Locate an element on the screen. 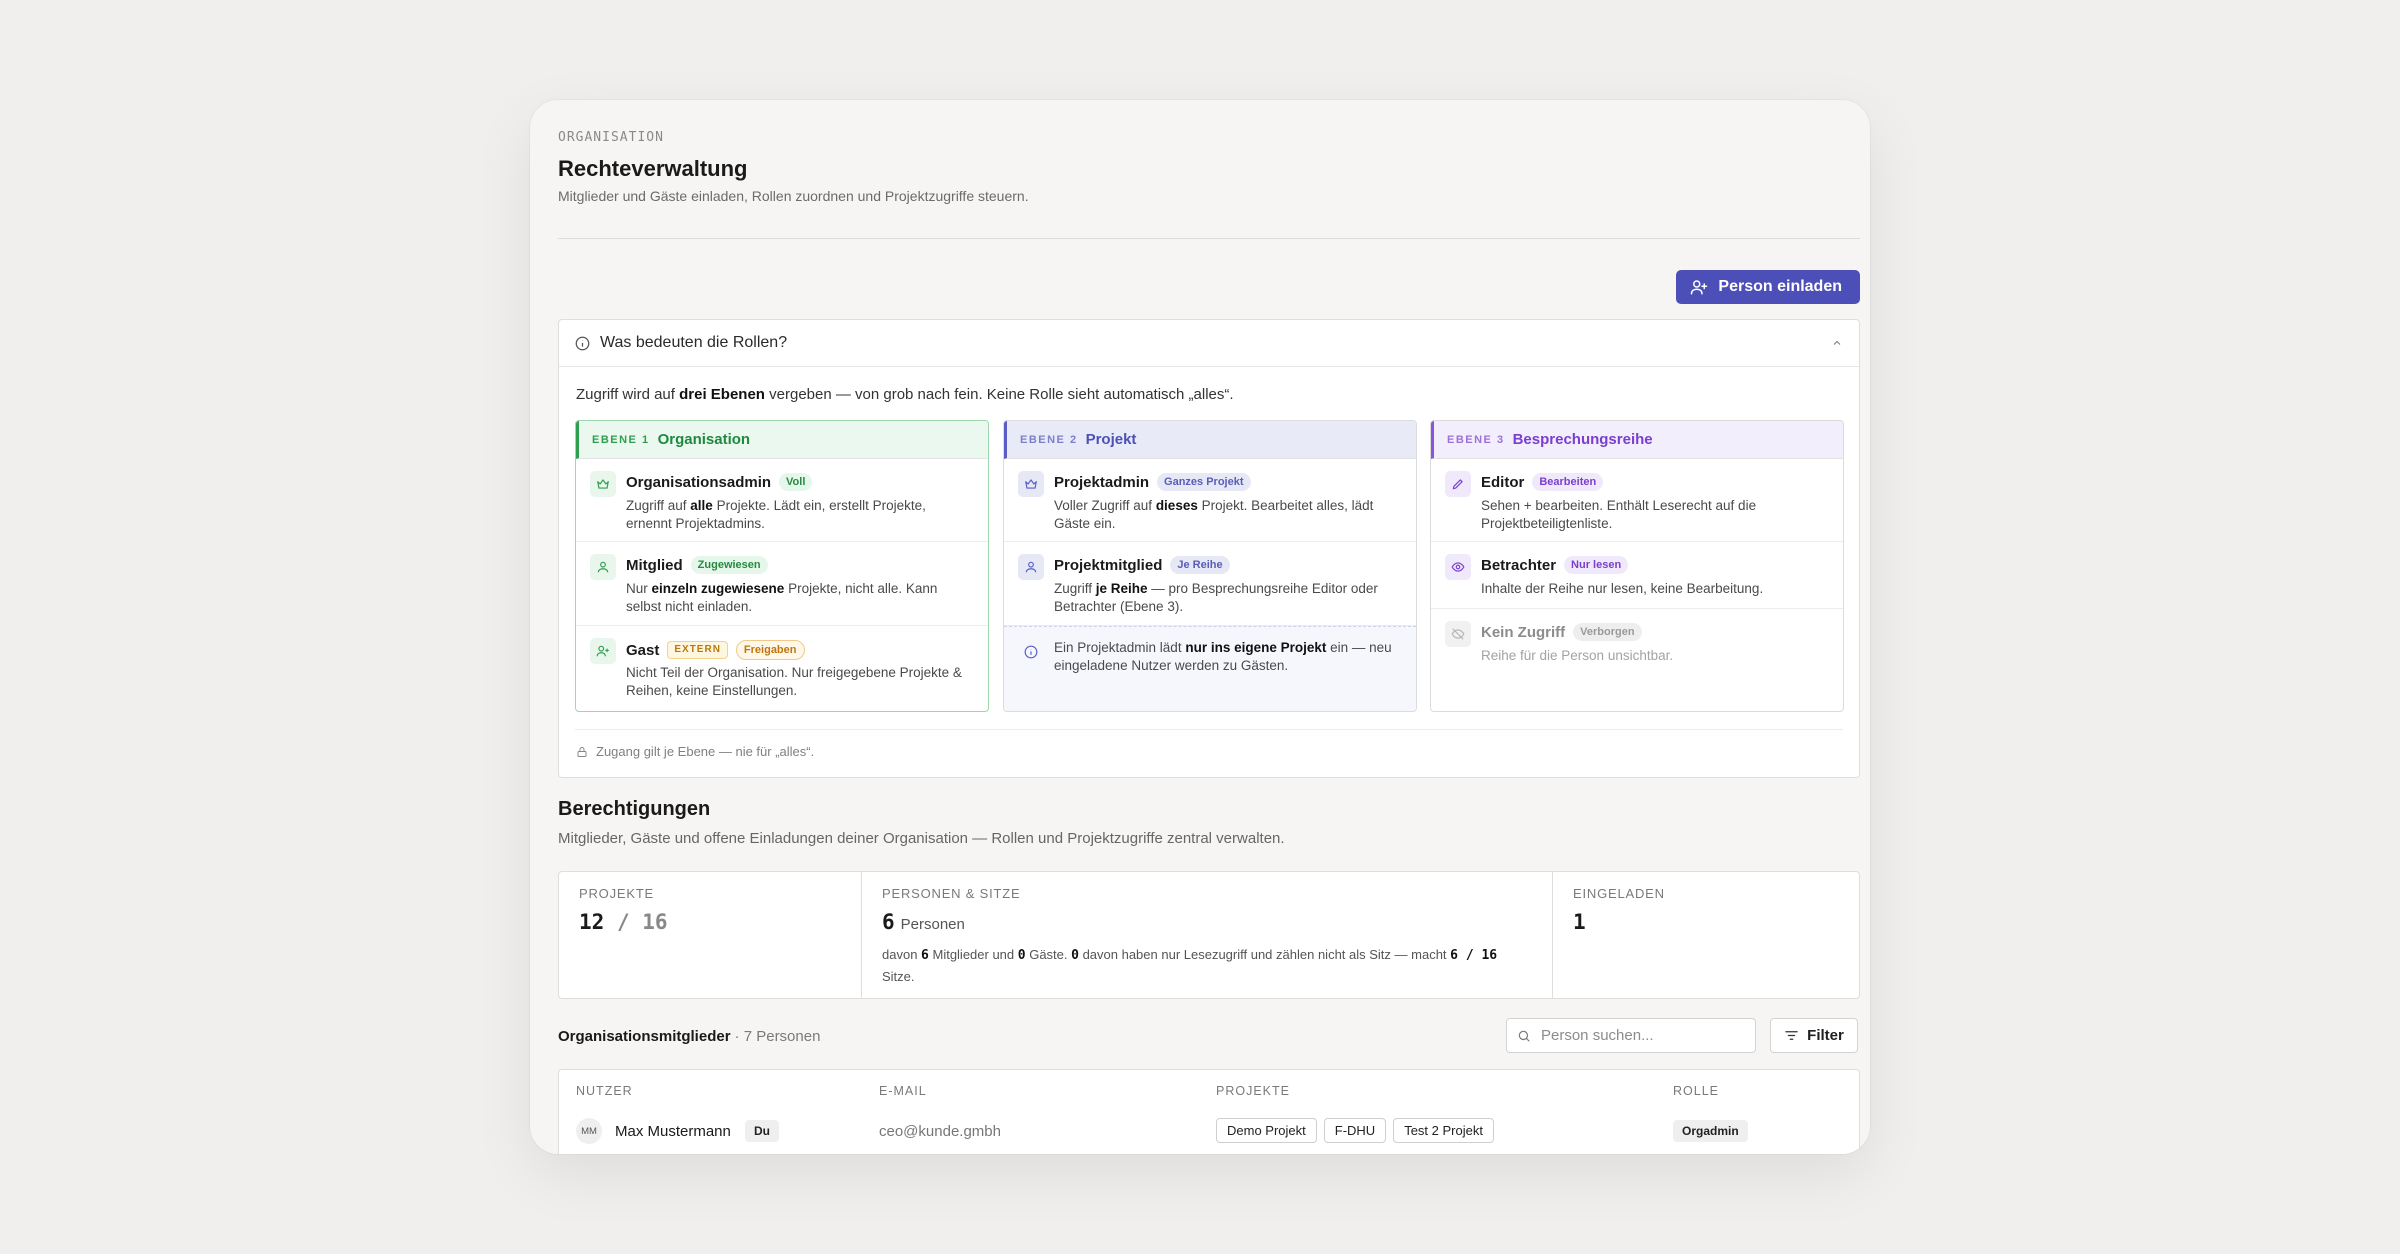 The image size is (2400, 1254). filter-icon is located at coordinates (1791, 1035).